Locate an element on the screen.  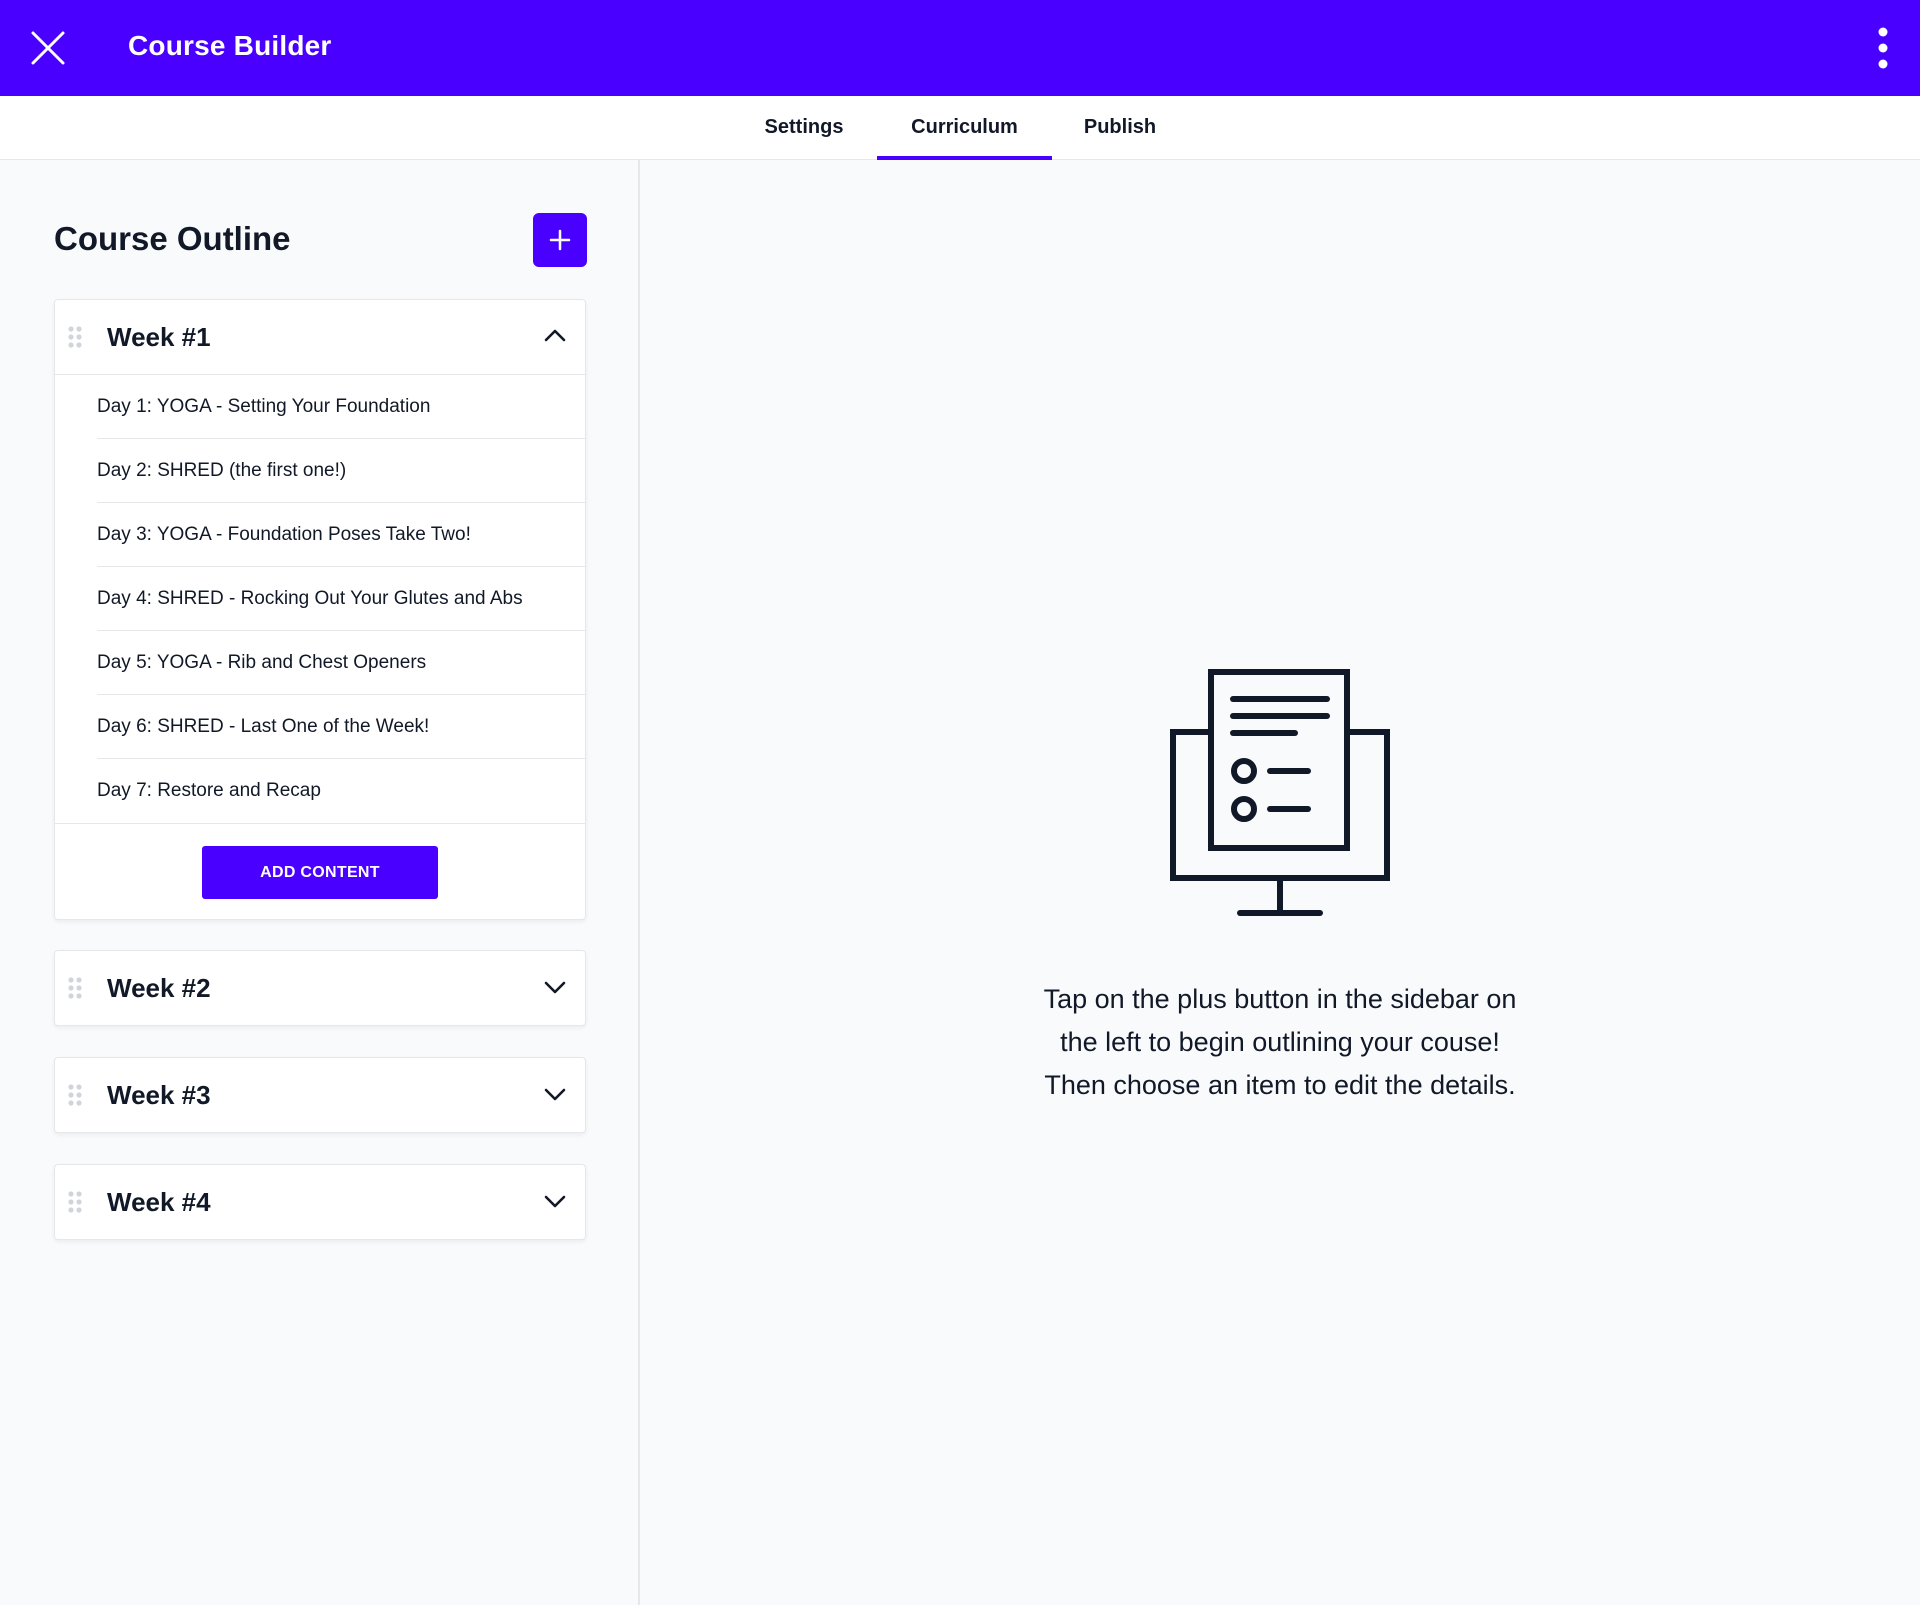
list-item: Day 1: YOGA - Setting Your Foundation is located at coordinates (341, 407).